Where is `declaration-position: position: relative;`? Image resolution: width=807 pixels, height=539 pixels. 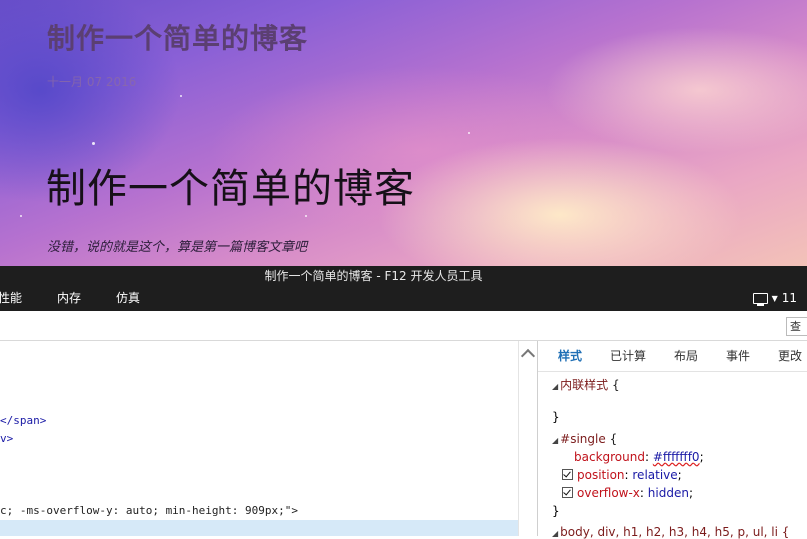 declaration-position: position: relative; is located at coordinates (622, 475).